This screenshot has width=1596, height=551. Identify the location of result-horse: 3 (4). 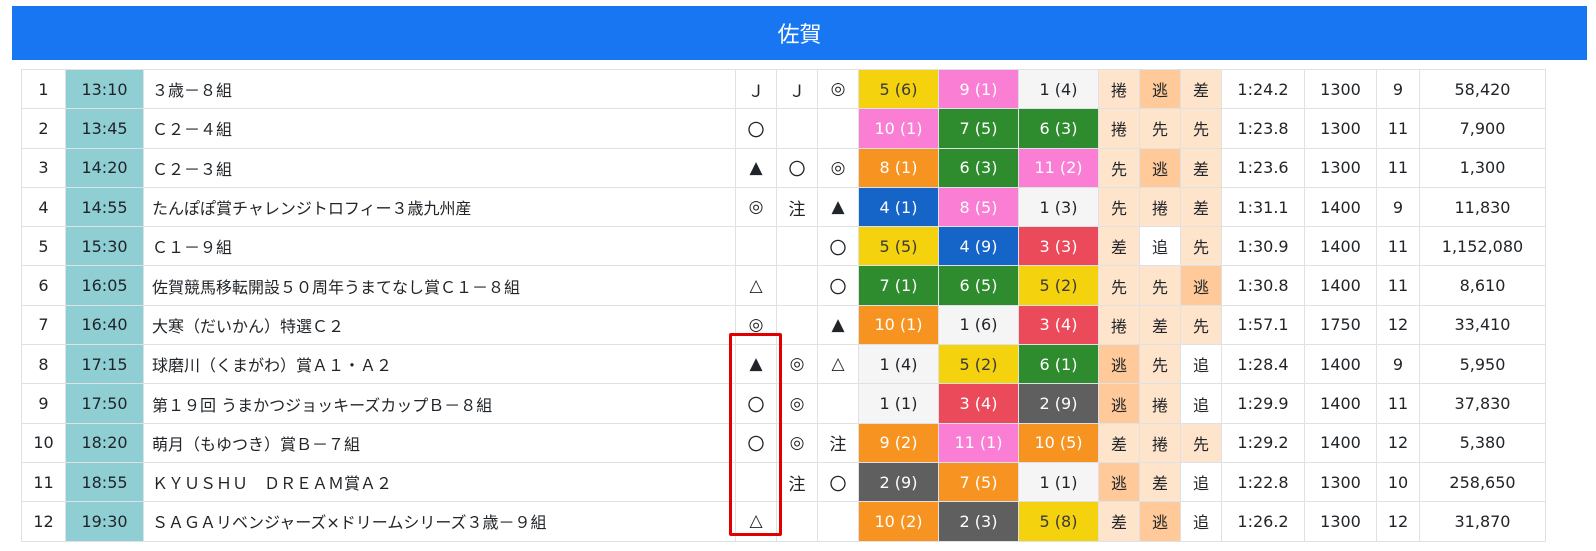
(978, 403).